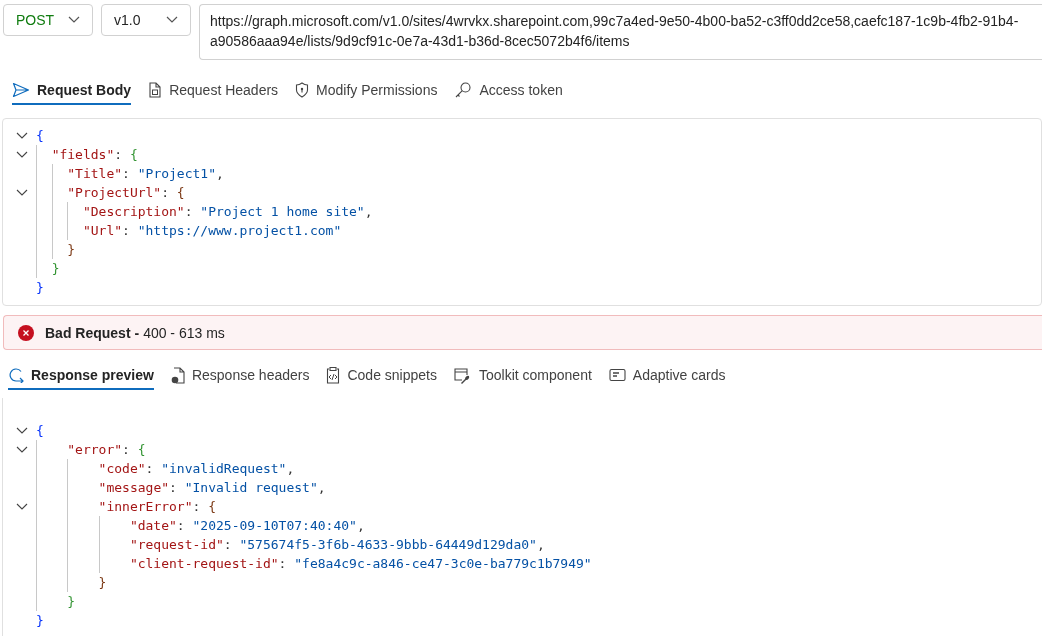  What do you see at coordinates (146, 20) in the screenshot?
I see `version-dropdown: v1.0` at bounding box center [146, 20].